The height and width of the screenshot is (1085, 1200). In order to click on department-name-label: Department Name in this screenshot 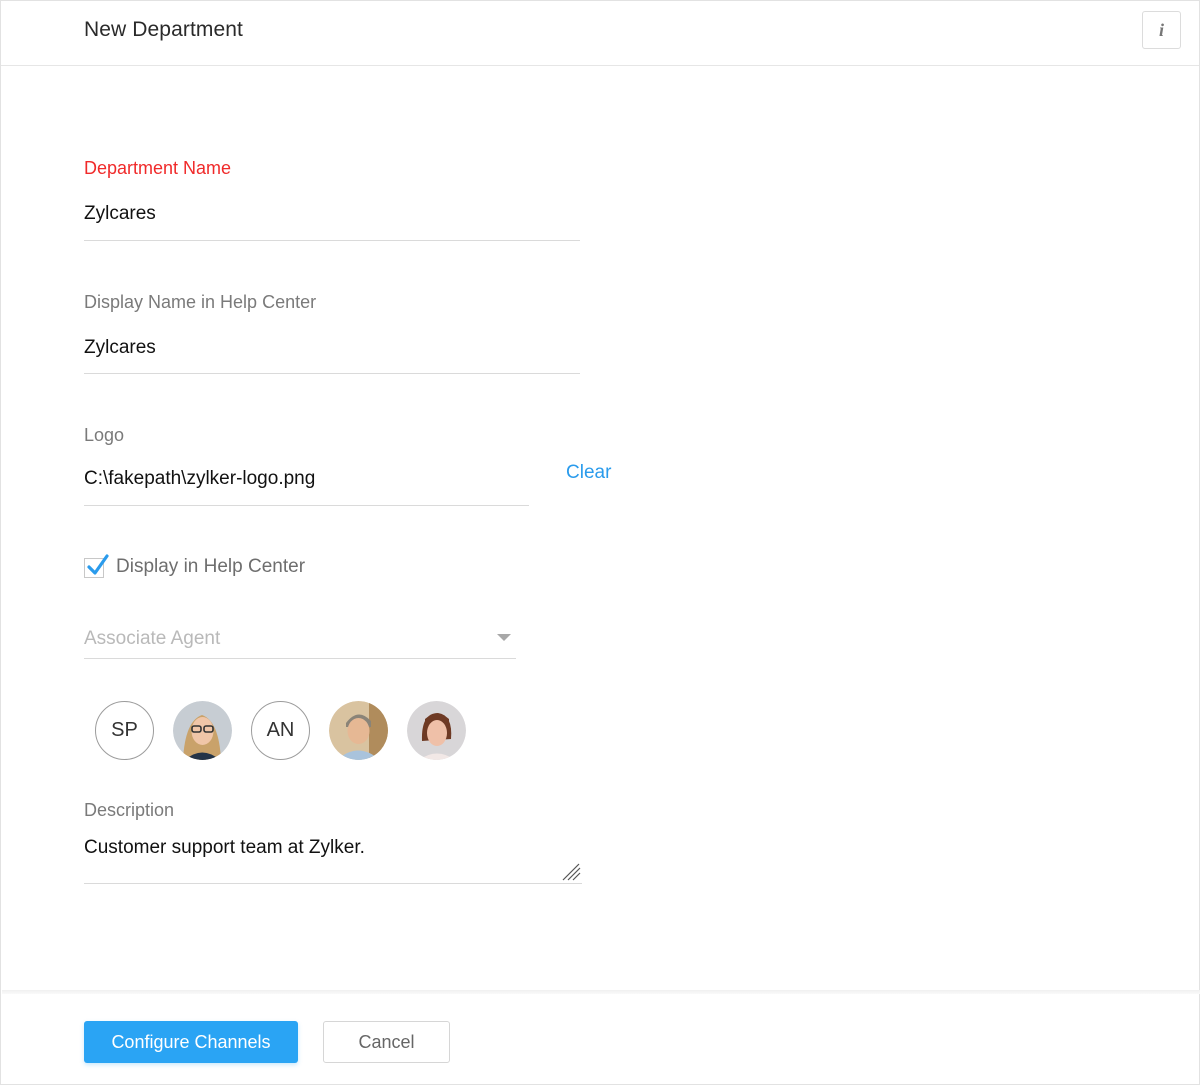, I will do `click(158, 168)`.